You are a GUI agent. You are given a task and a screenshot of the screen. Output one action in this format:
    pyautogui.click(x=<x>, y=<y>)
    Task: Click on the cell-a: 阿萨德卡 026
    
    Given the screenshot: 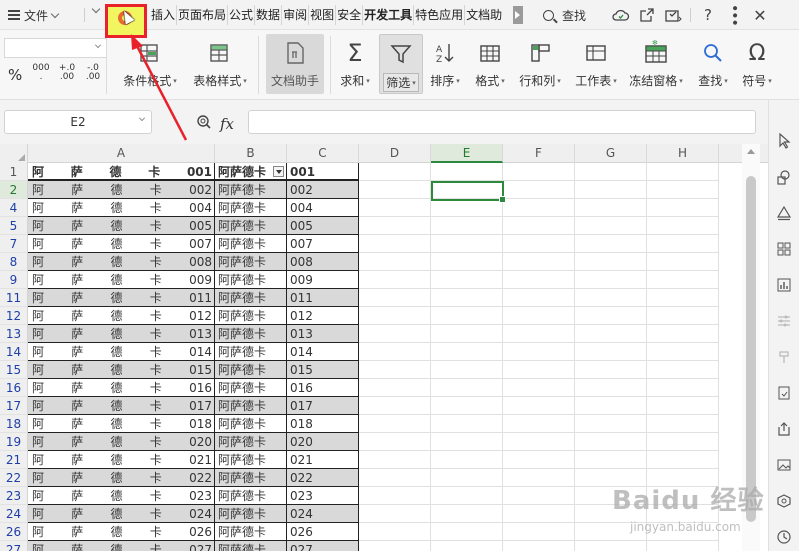 What is the action you would take?
    pyautogui.click(x=121, y=532)
    